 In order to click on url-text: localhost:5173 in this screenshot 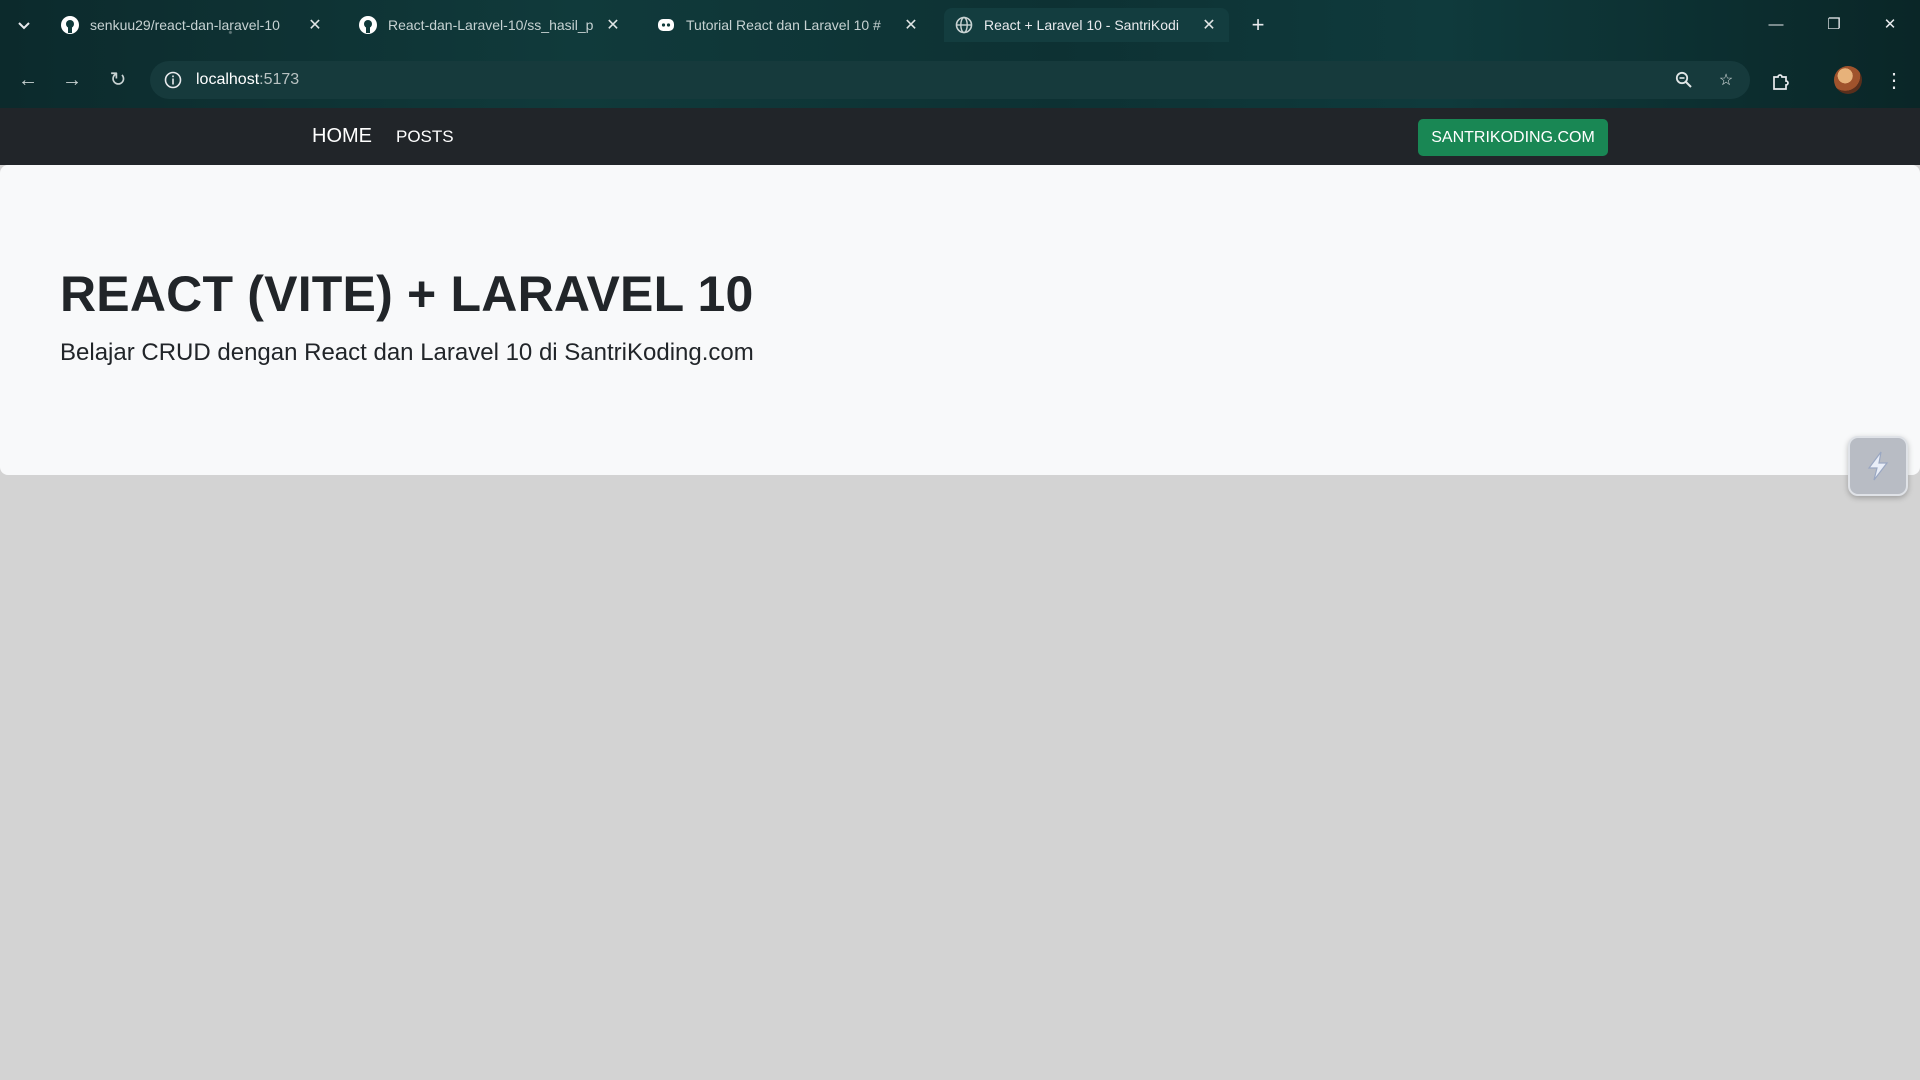, I will do `click(247, 80)`.